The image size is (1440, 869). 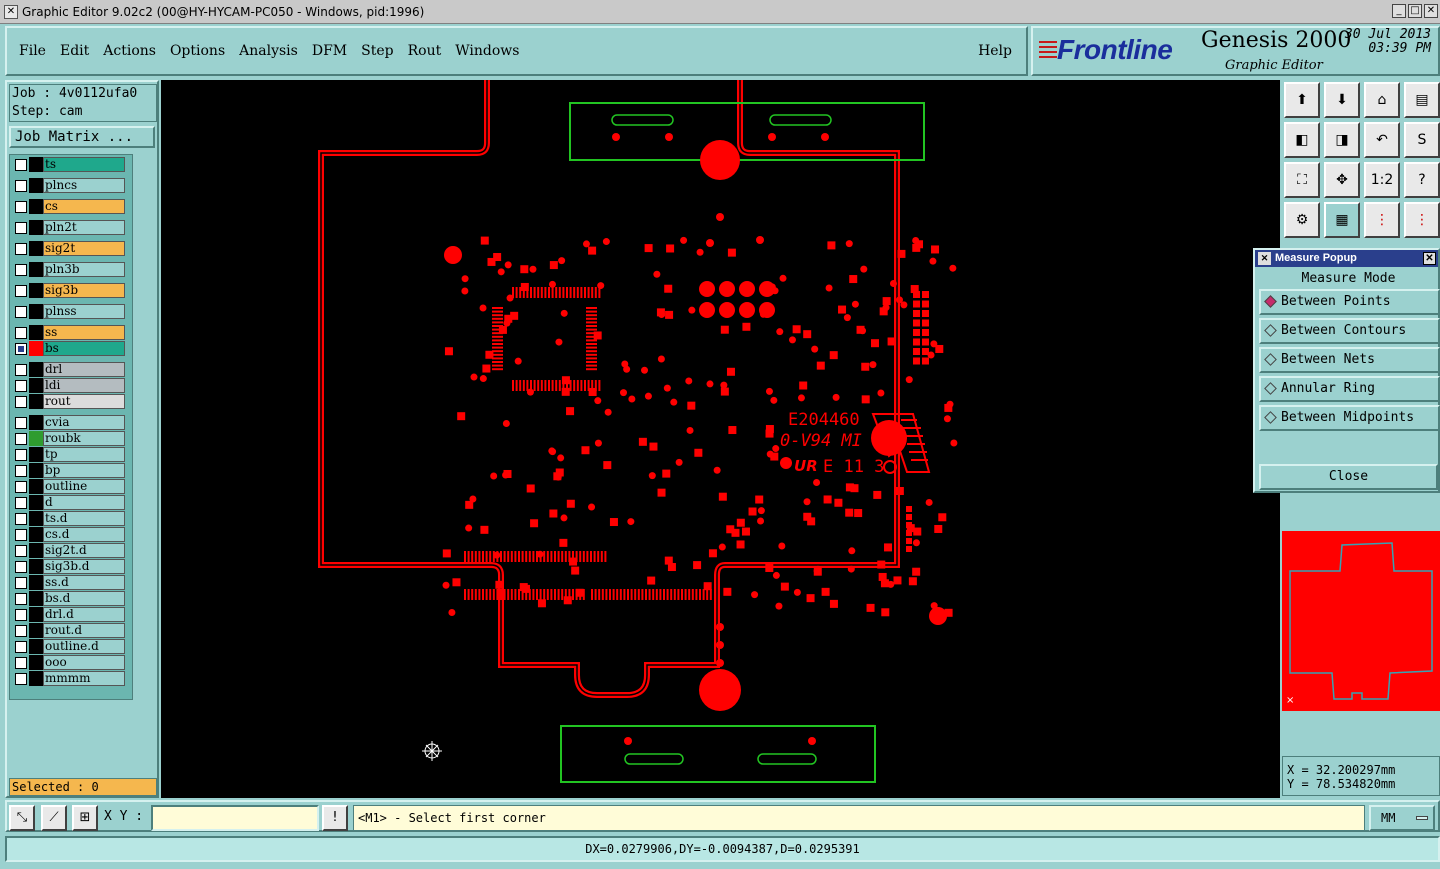 What do you see at coordinates (72, 646) in the screenshot?
I see `layer-row-outline-d: outline.d` at bounding box center [72, 646].